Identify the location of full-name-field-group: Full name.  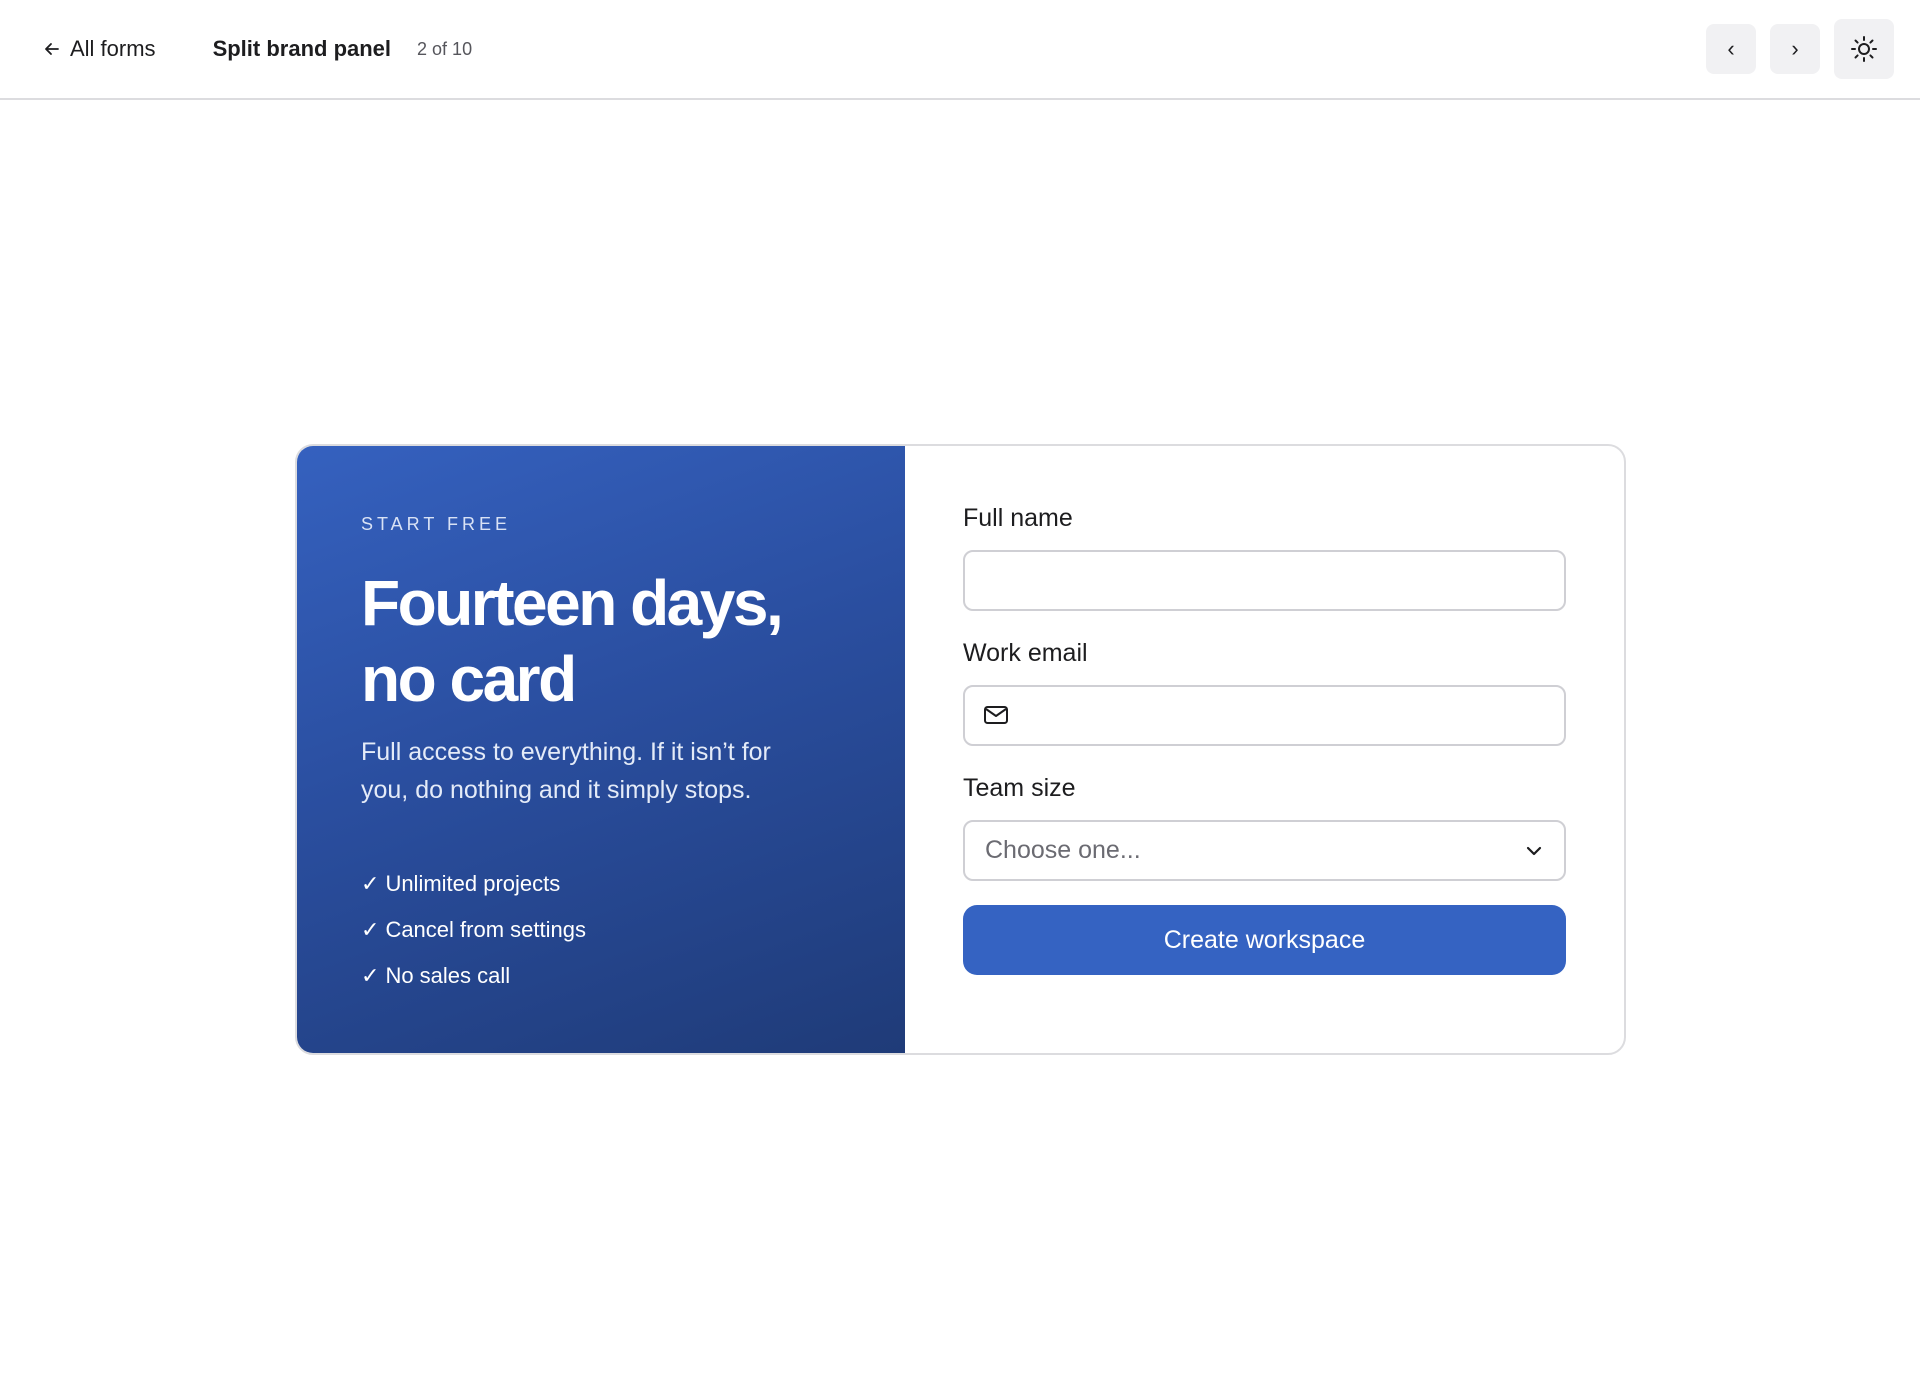
(1264, 557).